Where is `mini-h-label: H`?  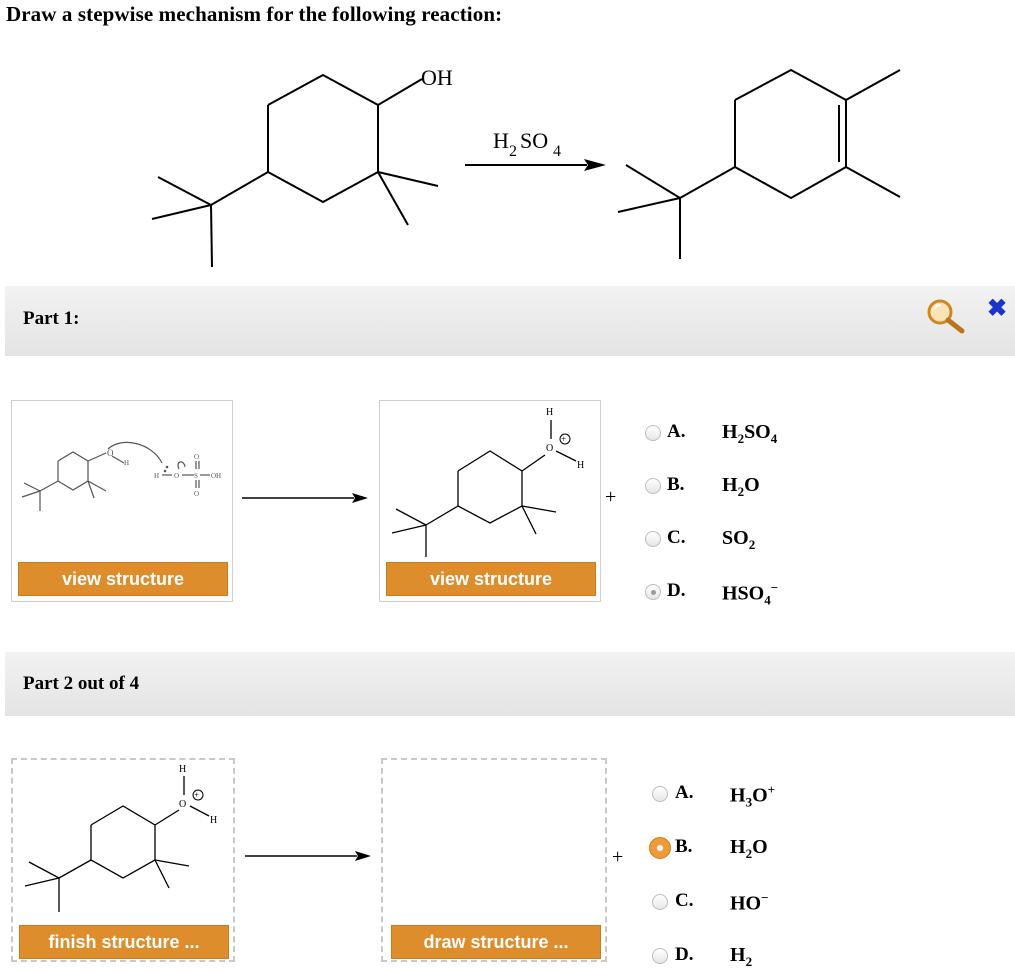 mini-h-label: H is located at coordinates (126, 463).